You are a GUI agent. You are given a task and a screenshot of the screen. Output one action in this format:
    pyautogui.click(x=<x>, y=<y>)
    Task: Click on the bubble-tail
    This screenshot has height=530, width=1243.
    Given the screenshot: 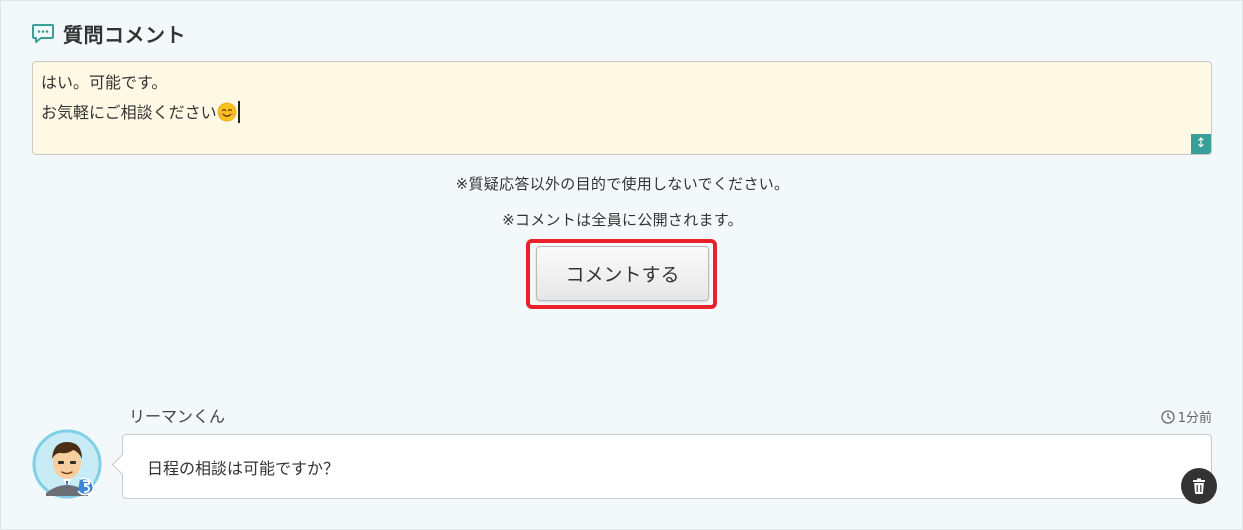 What is the action you would take?
    pyautogui.click(x=122, y=464)
    